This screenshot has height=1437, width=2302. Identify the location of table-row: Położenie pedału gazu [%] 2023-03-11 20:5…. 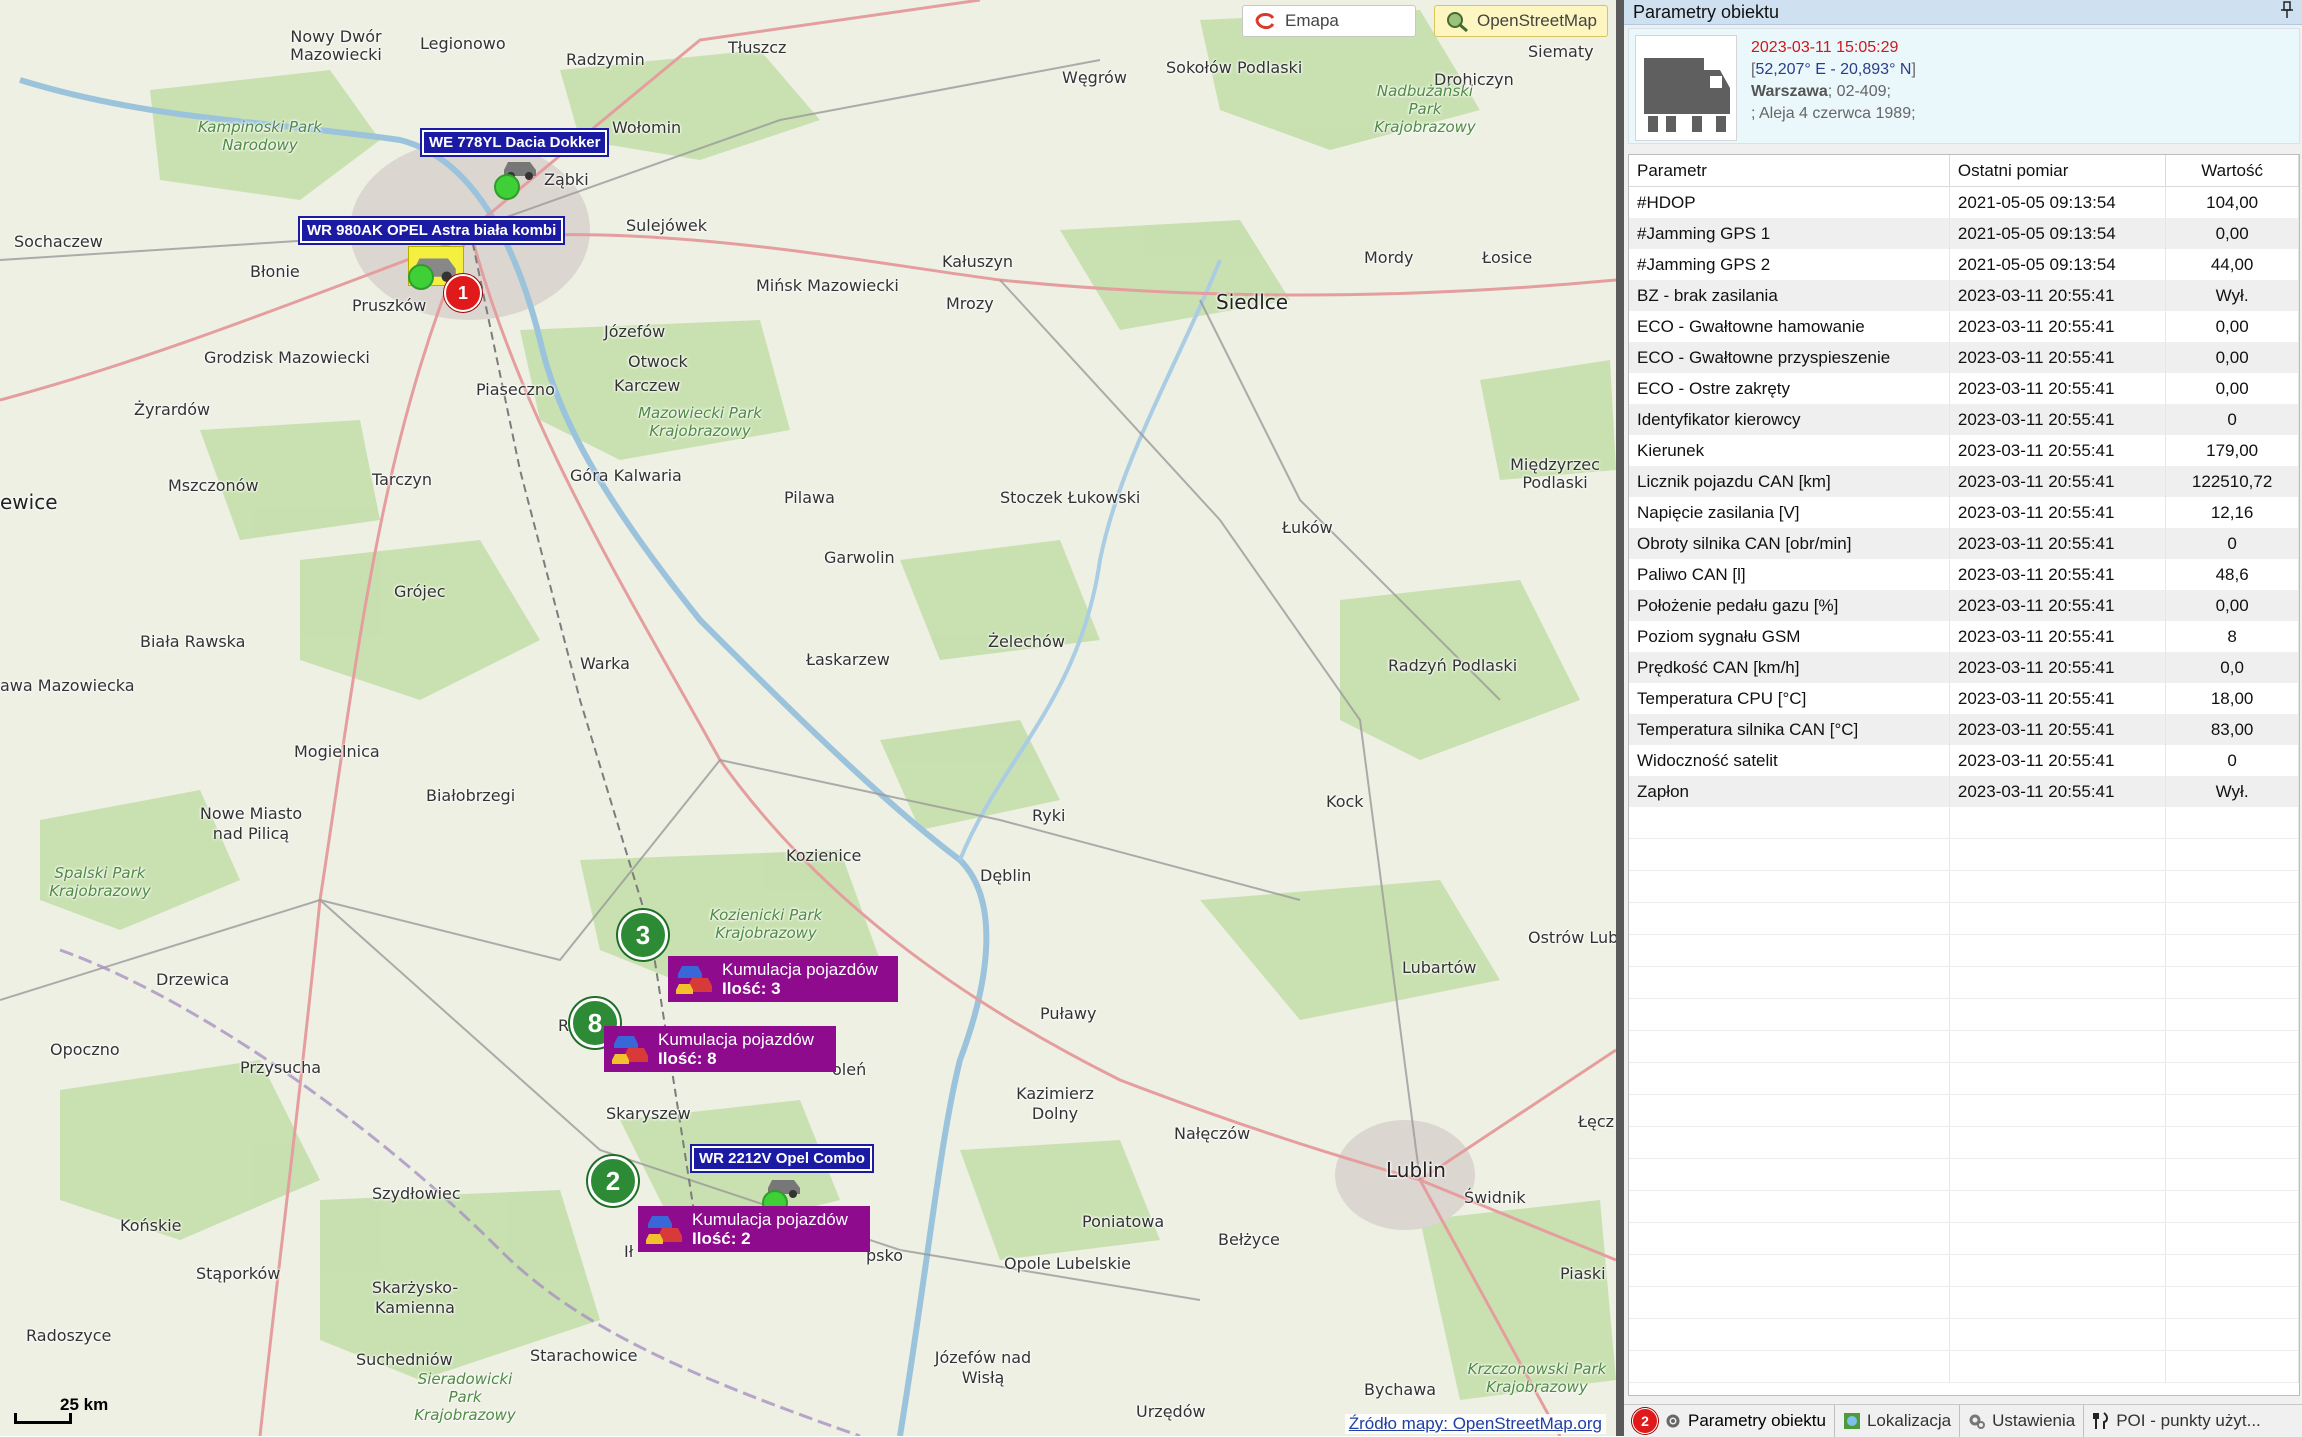
(1964, 605).